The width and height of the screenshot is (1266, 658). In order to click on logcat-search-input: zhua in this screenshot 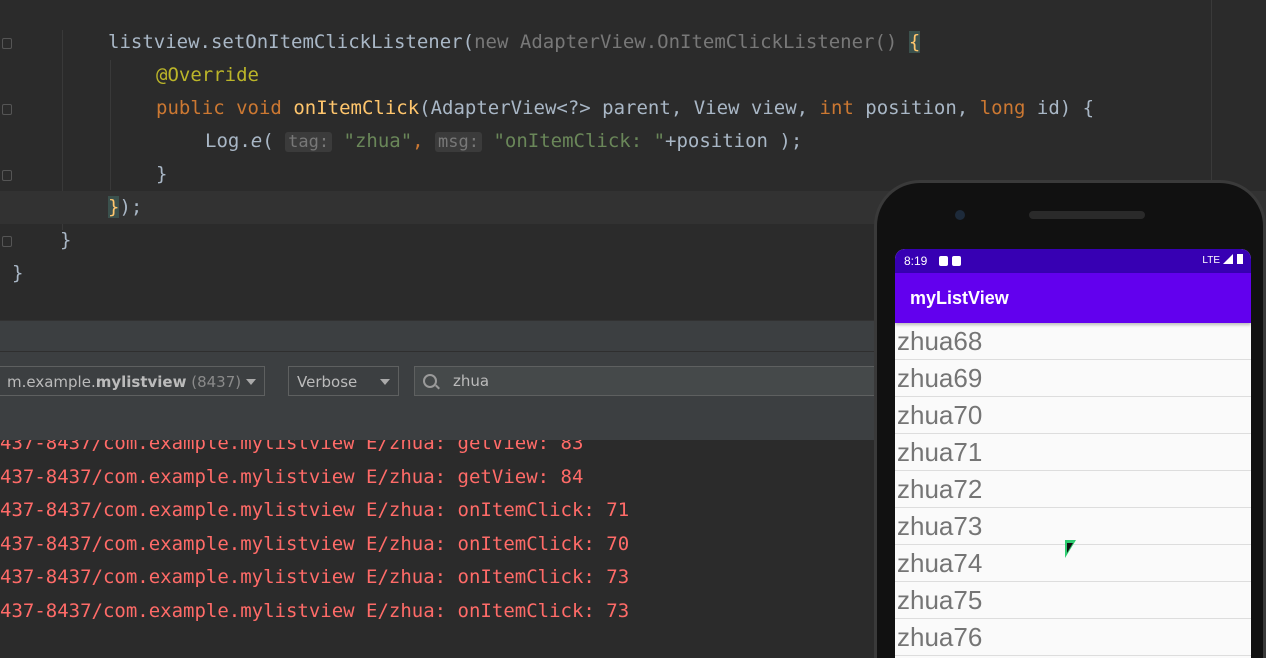, I will do `click(649, 381)`.